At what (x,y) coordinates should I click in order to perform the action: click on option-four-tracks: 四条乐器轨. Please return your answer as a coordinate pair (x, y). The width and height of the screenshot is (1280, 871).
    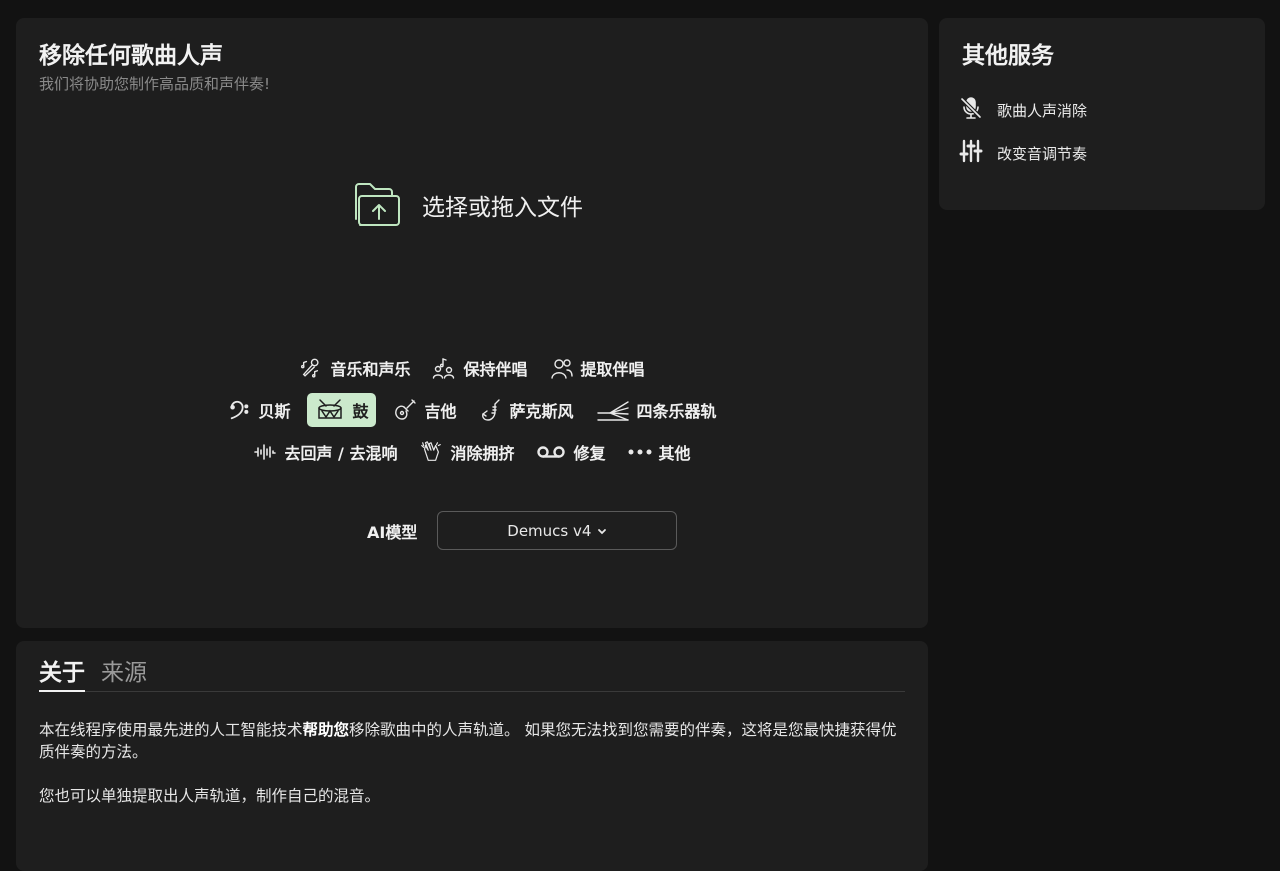
    Looking at the image, I should click on (656, 410).